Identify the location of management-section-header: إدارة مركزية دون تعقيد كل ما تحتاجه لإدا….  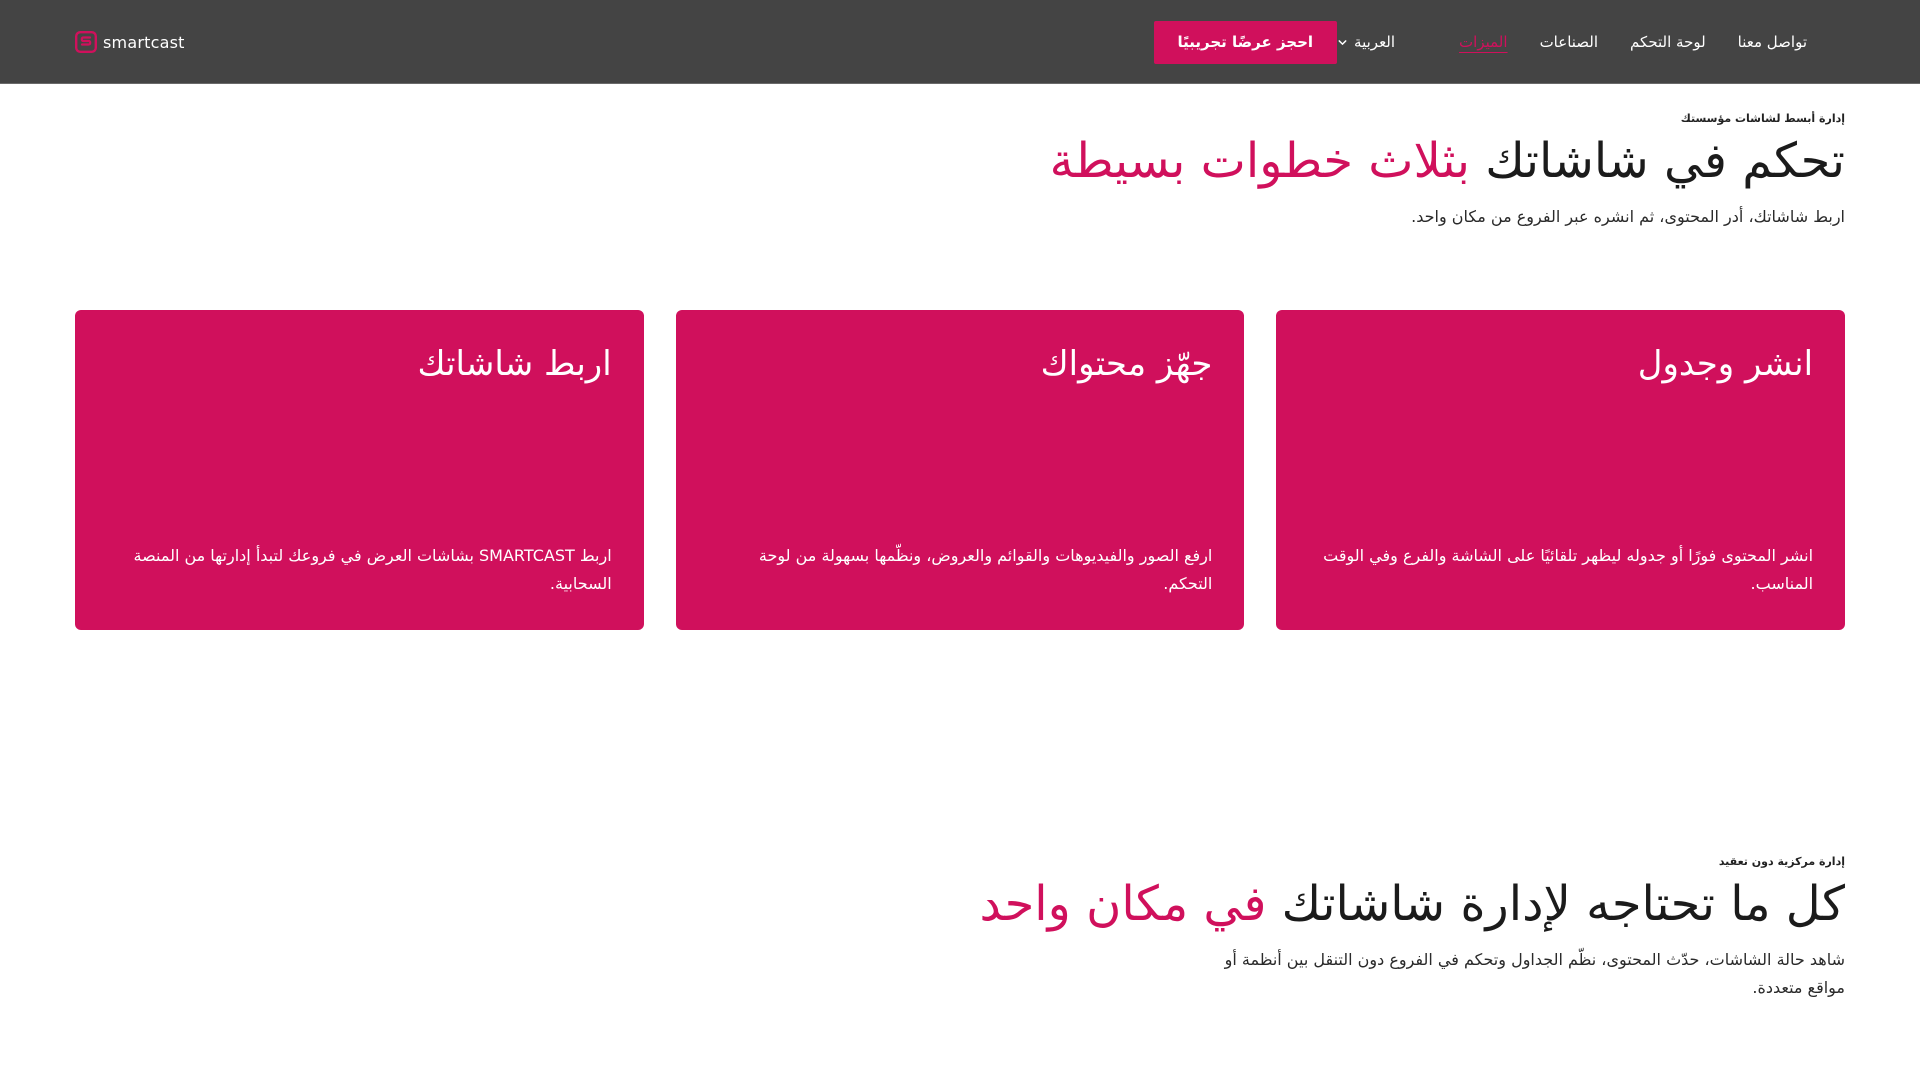
(1412, 928).